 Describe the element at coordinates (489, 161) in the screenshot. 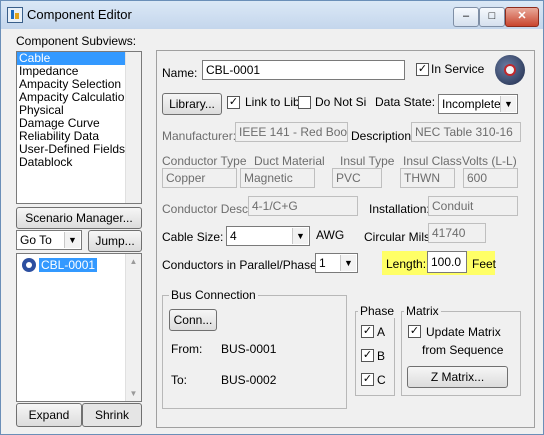

I see `volts-header: Volts (L-L)` at that location.